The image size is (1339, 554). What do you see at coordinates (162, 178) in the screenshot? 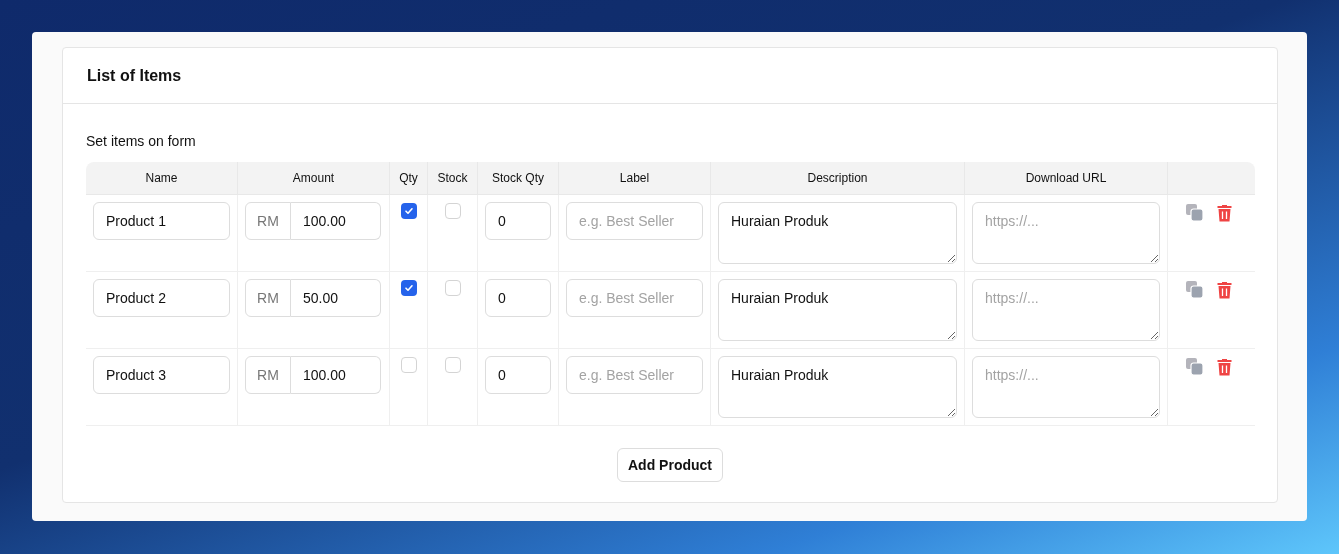
I see `column-header: Name` at bounding box center [162, 178].